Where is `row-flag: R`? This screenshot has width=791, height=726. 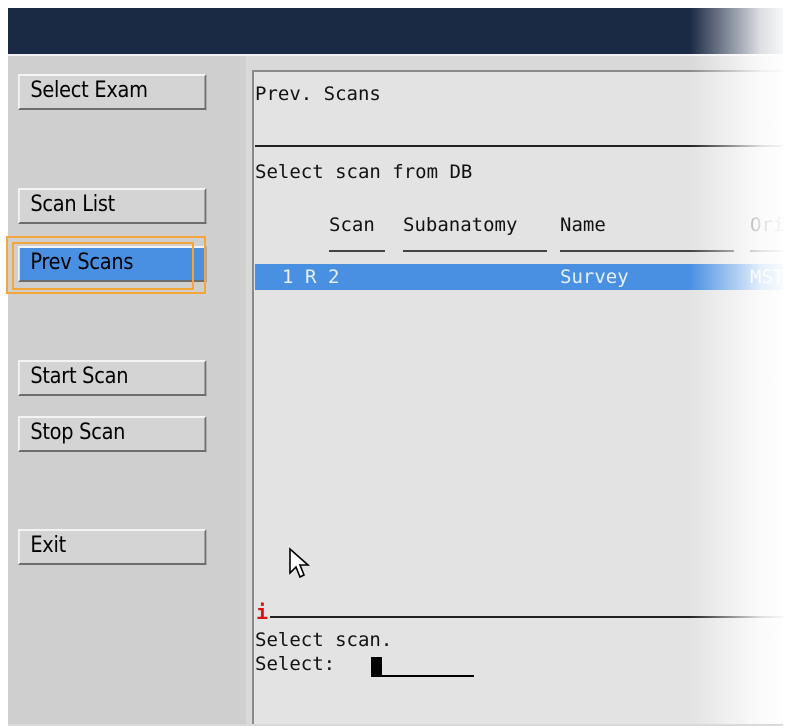 row-flag: R is located at coordinates (311, 277).